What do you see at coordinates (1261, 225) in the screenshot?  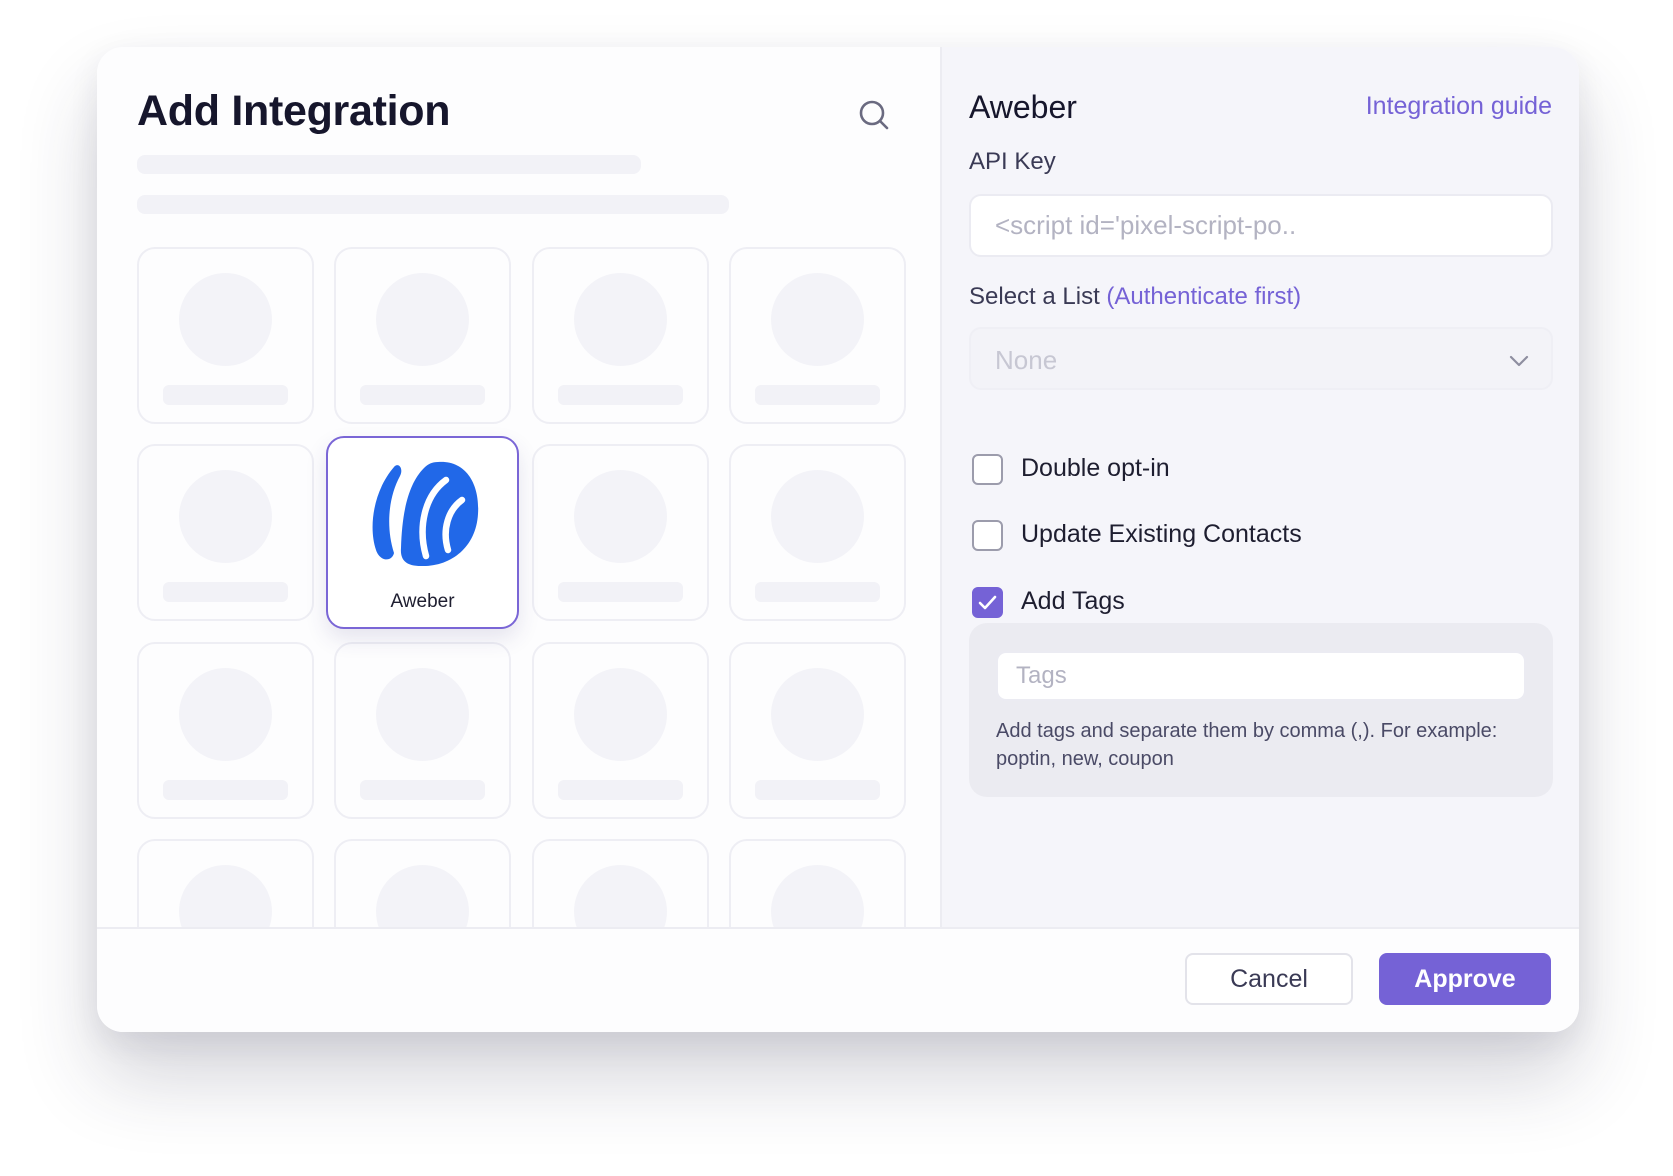 I see `api-key-input` at bounding box center [1261, 225].